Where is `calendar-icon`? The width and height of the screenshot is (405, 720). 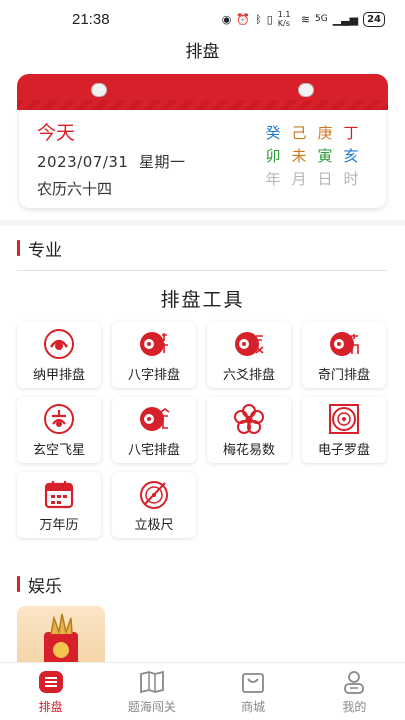
calendar-icon is located at coordinates (59, 494).